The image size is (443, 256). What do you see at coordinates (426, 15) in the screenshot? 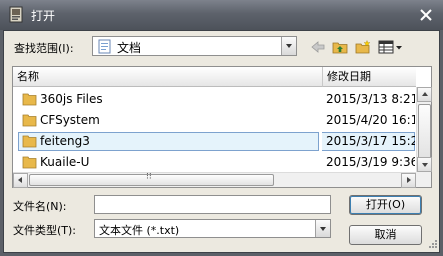
I see `close-icon` at bounding box center [426, 15].